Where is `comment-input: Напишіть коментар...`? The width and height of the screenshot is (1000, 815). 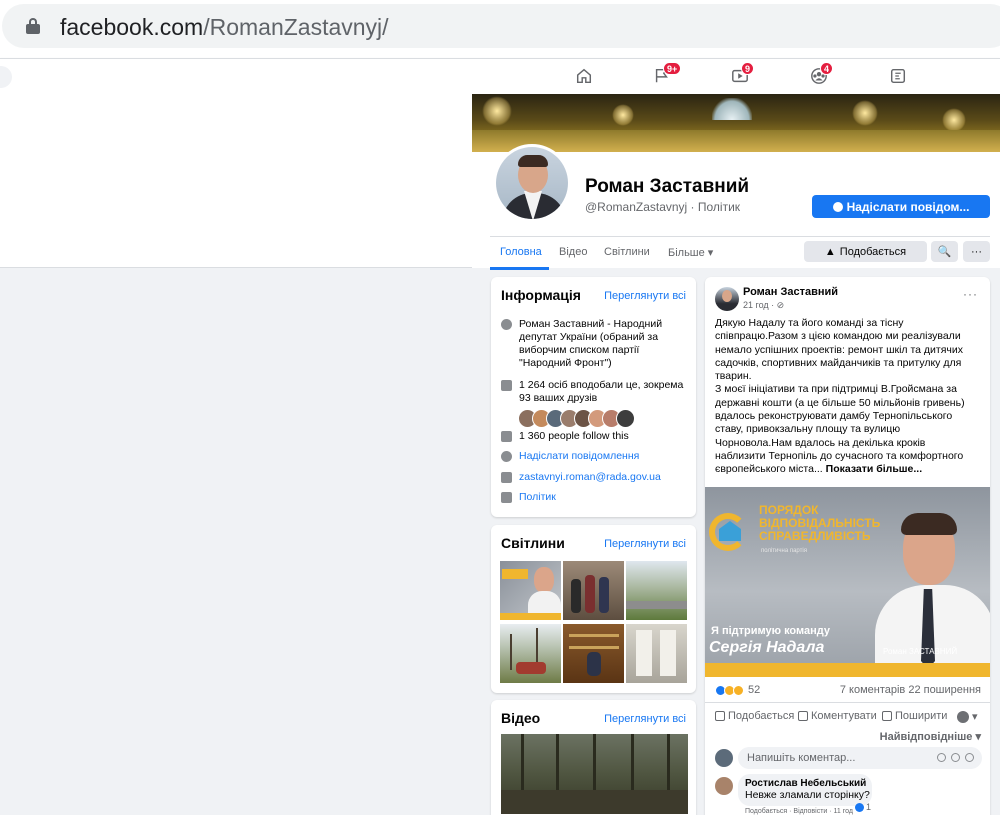 comment-input: Напишіть коментар... is located at coordinates (860, 758).